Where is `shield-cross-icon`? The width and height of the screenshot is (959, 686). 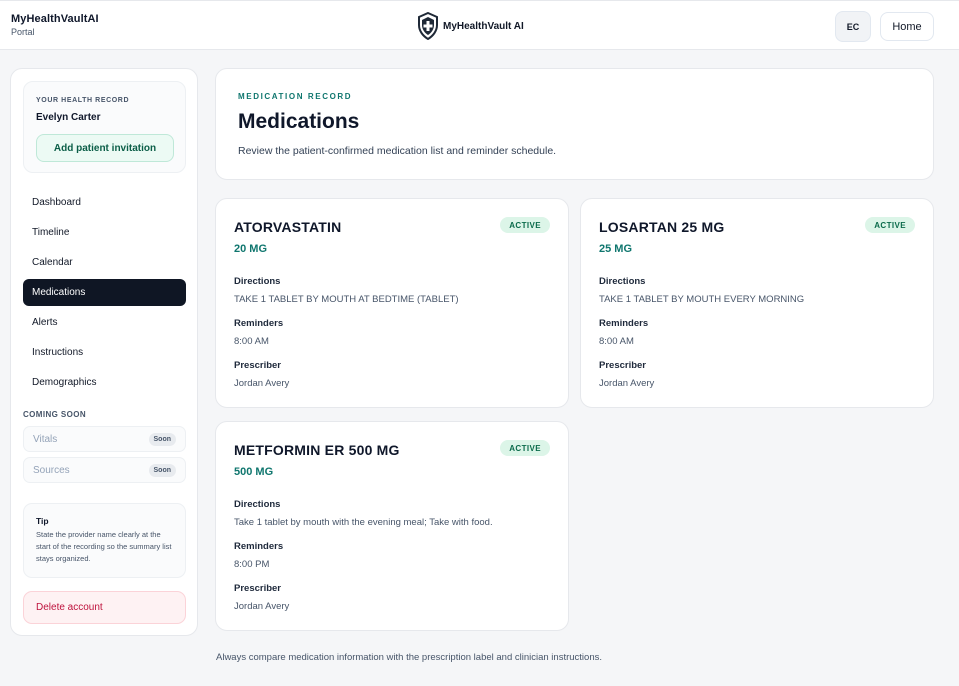
shield-cross-icon is located at coordinates (428, 26).